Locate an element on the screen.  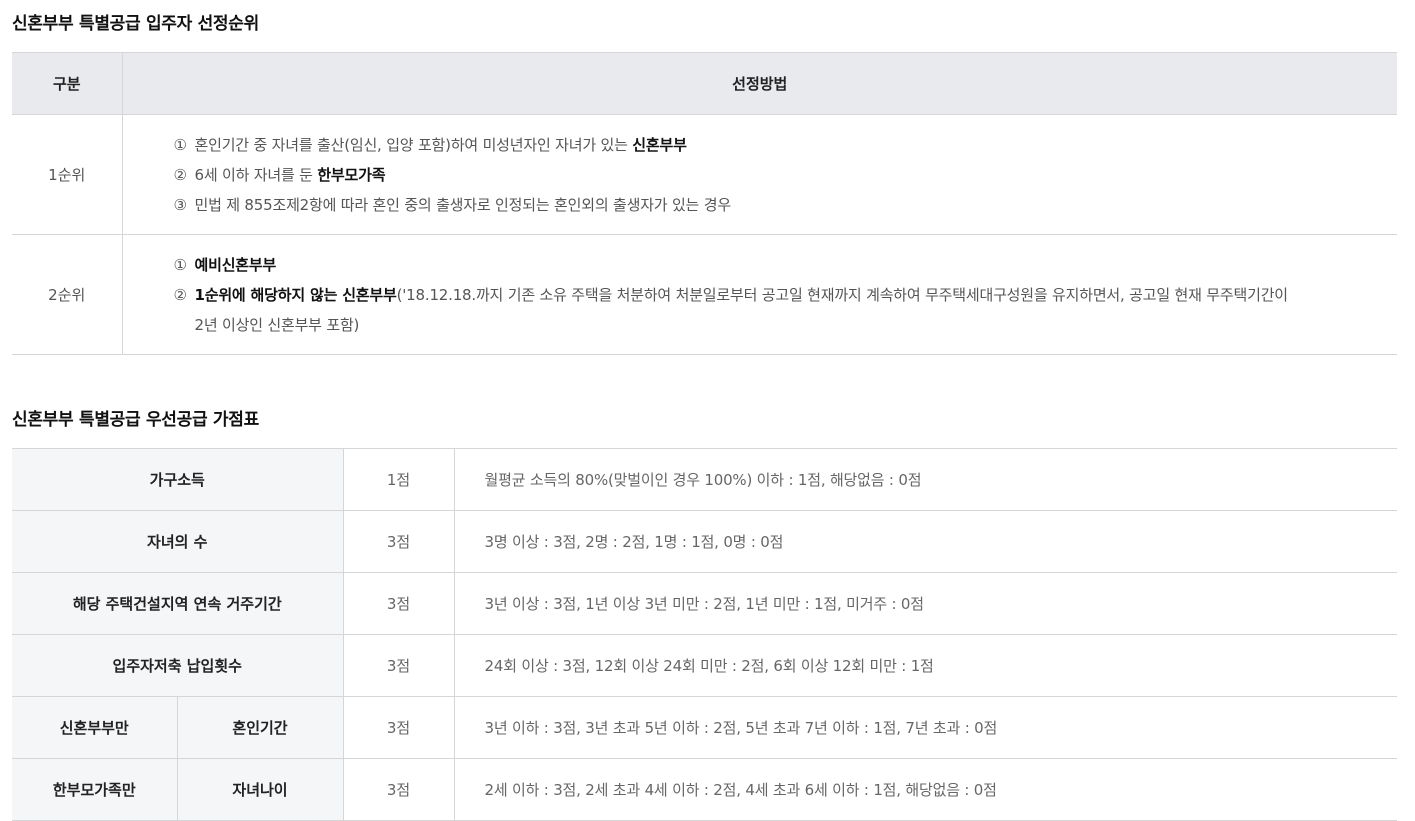
rank-label: 1순위 is located at coordinates (67, 174).